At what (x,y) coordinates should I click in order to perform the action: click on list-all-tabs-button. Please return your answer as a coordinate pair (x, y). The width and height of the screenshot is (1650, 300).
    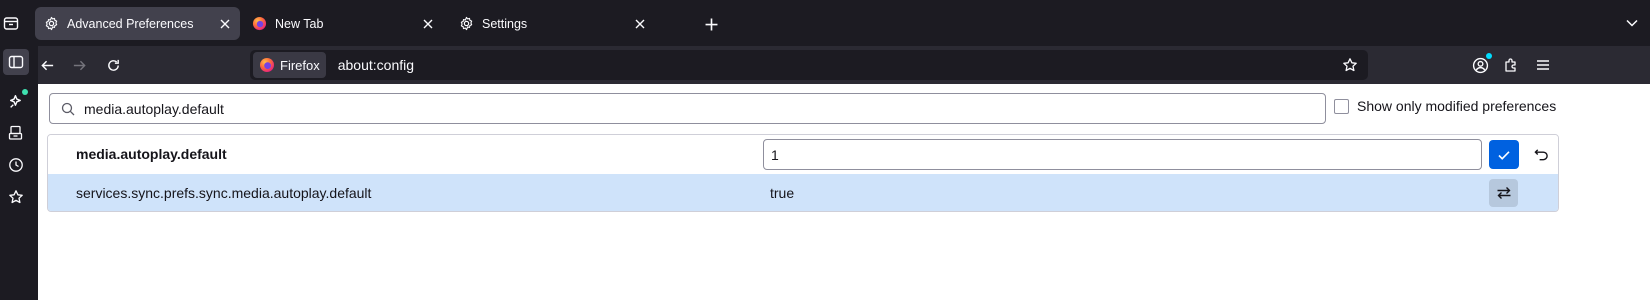
    Looking at the image, I should click on (1632, 23).